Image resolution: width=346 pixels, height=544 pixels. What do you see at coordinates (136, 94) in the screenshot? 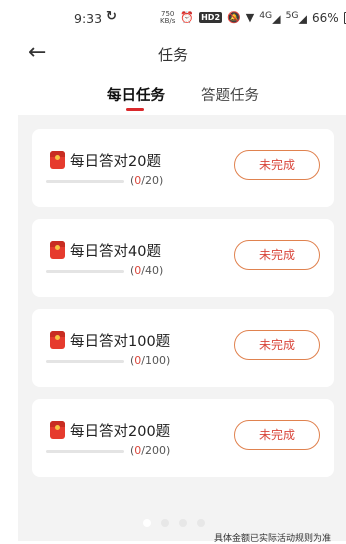
I see `tab-daily-tasks: 每日任务` at bounding box center [136, 94].